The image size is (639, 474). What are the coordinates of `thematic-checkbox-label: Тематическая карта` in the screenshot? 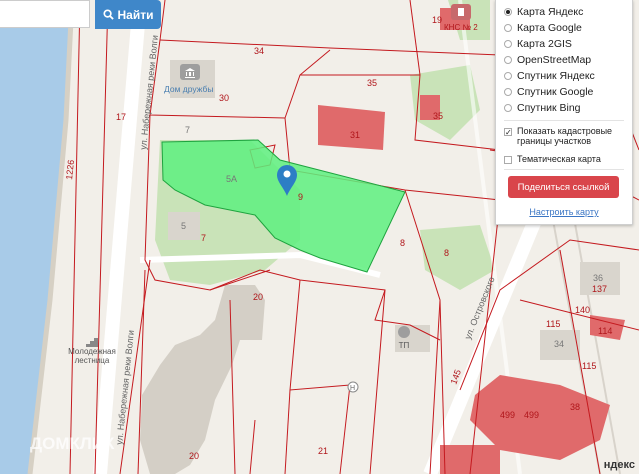 It's located at (559, 159).